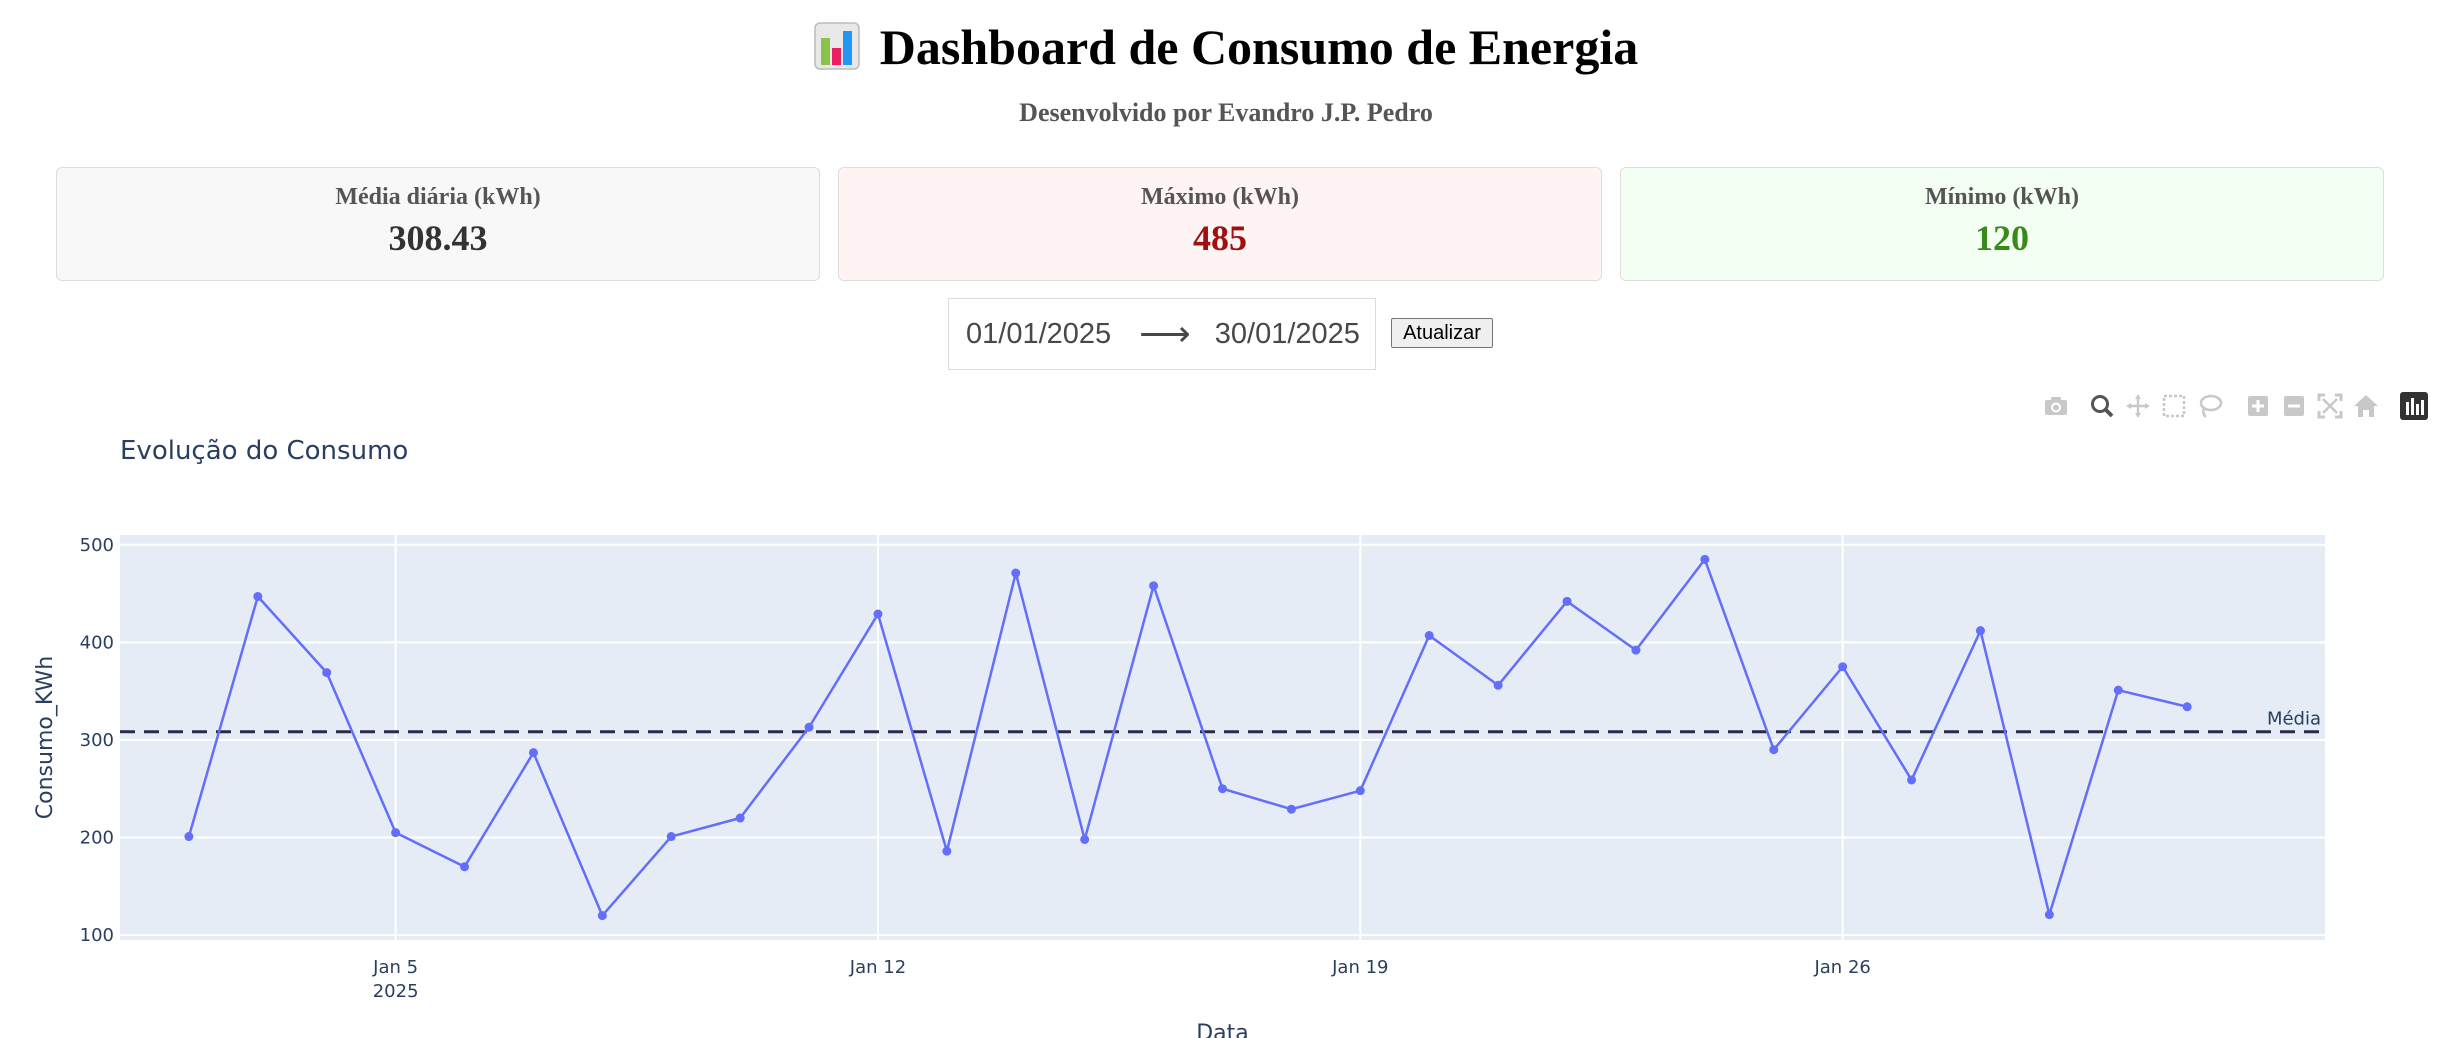 The height and width of the screenshot is (1038, 2452). What do you see at coordinates (1359, 967) in the screenshot?
I see `x-tick-label: Jan 19` at bounding box center [1359, 967].